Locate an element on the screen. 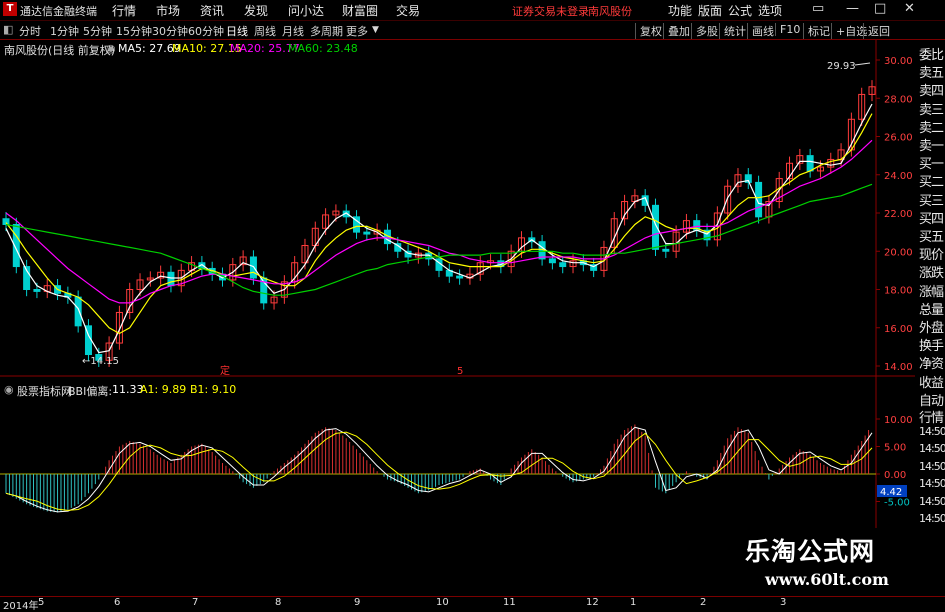 This screenshot has height=612, width=945. y-tick-label: 24.00 is located at coordinates (898, 176).